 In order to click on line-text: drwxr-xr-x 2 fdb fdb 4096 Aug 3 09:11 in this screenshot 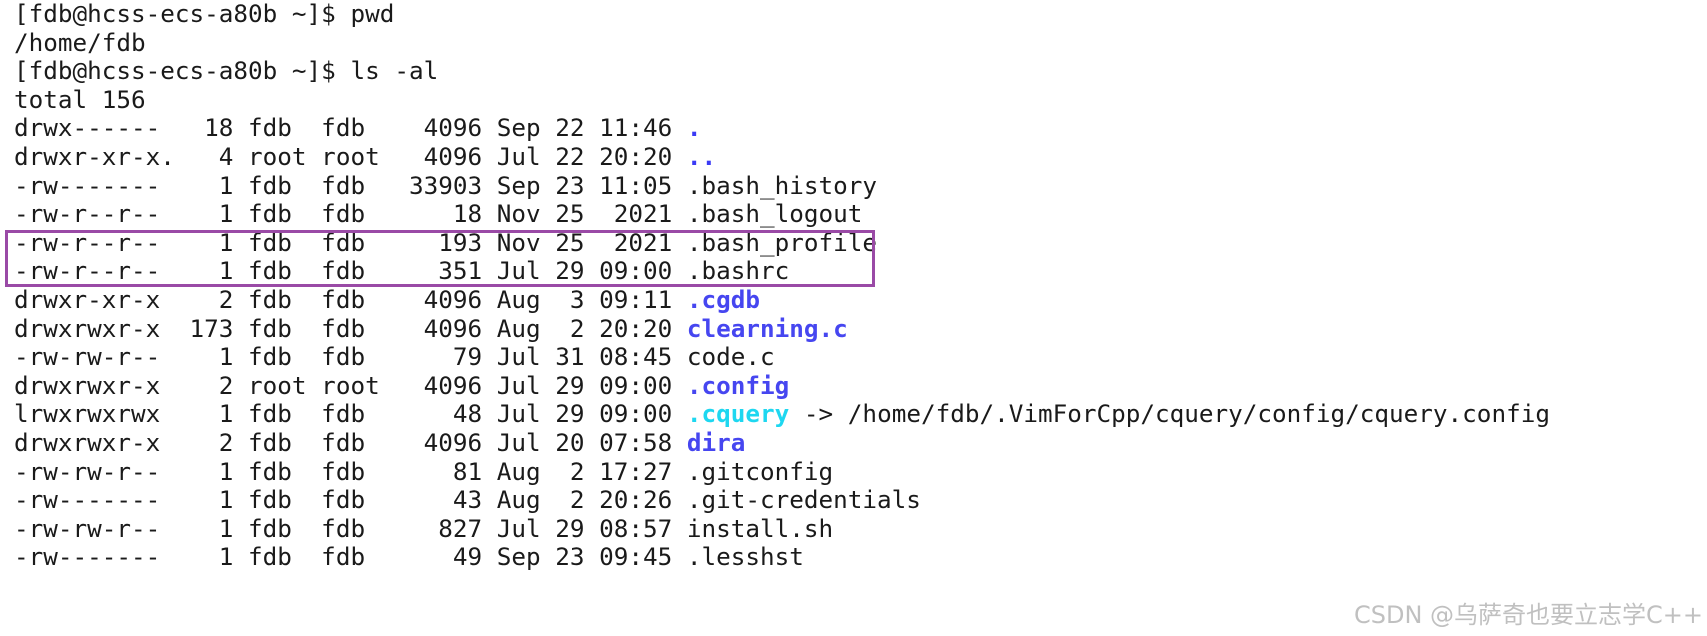, I will do `click(350, 299)`.